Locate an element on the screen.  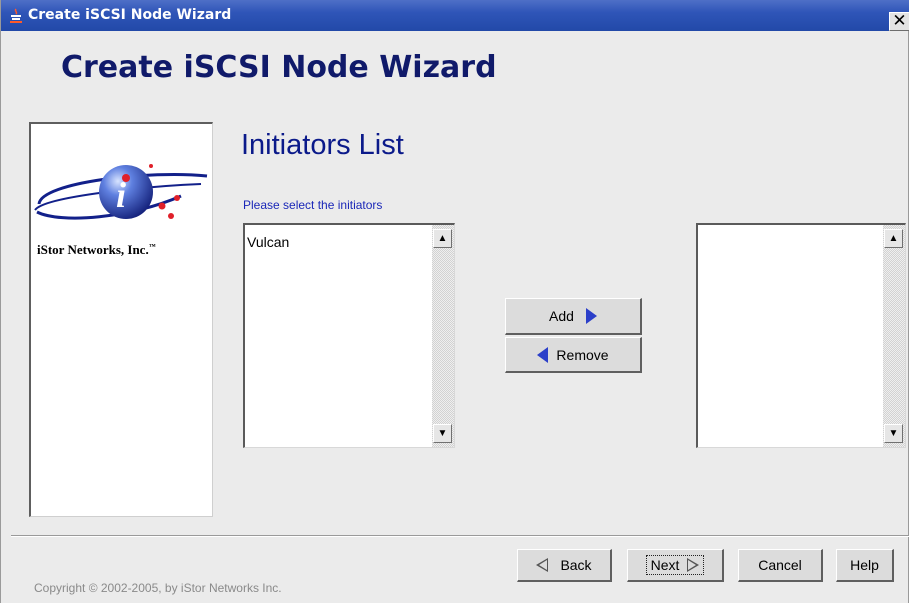
add-button: Add is located at coordinates (573, 316).